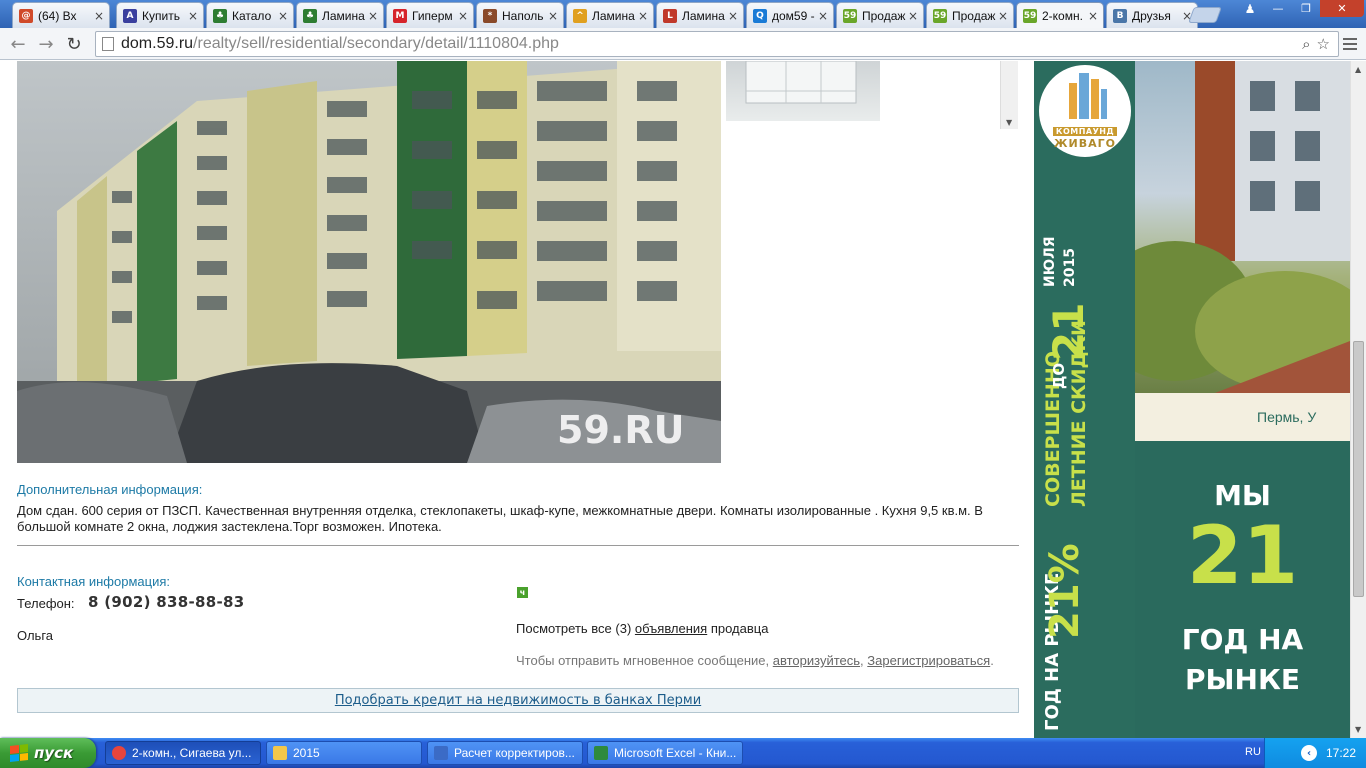 This screenshot has height=768, width=1366. I want to click on phone-label: Телефон:, so click(46, 603).